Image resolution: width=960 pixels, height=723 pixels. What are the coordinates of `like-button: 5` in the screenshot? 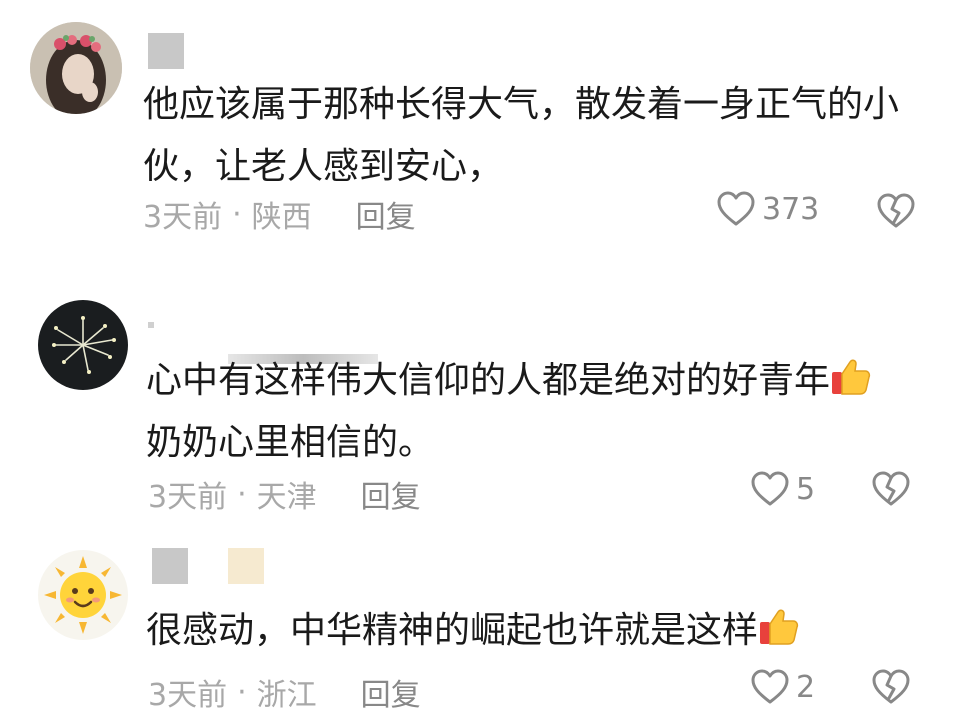 It's located at (782, 489).